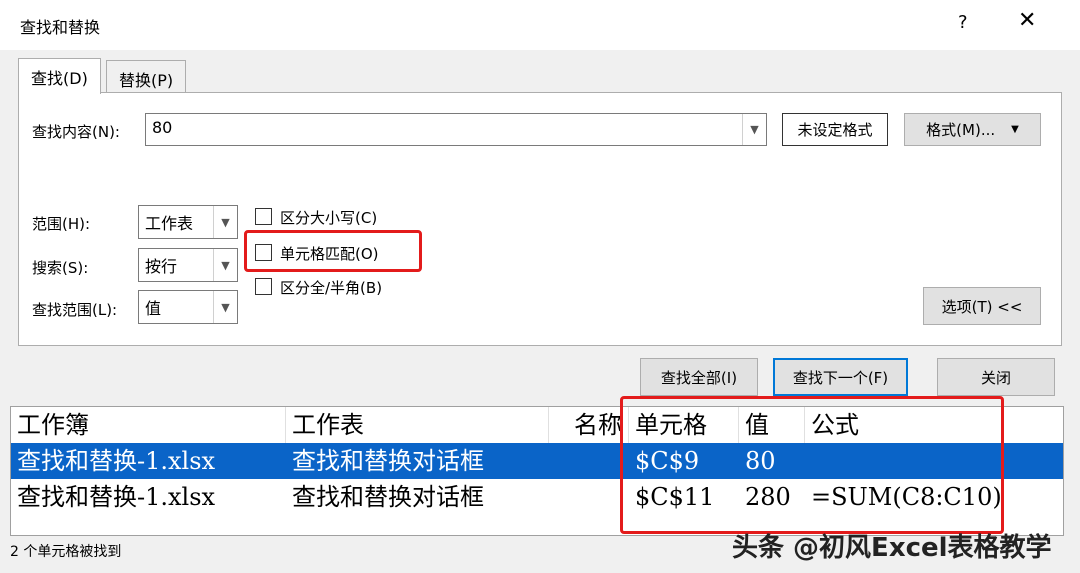 The height and width of the screenshot is (573, 1080). Describe the element at coordinates (188, 265) in the screenshot. I see `search-select: 按行 ▼` at that location.